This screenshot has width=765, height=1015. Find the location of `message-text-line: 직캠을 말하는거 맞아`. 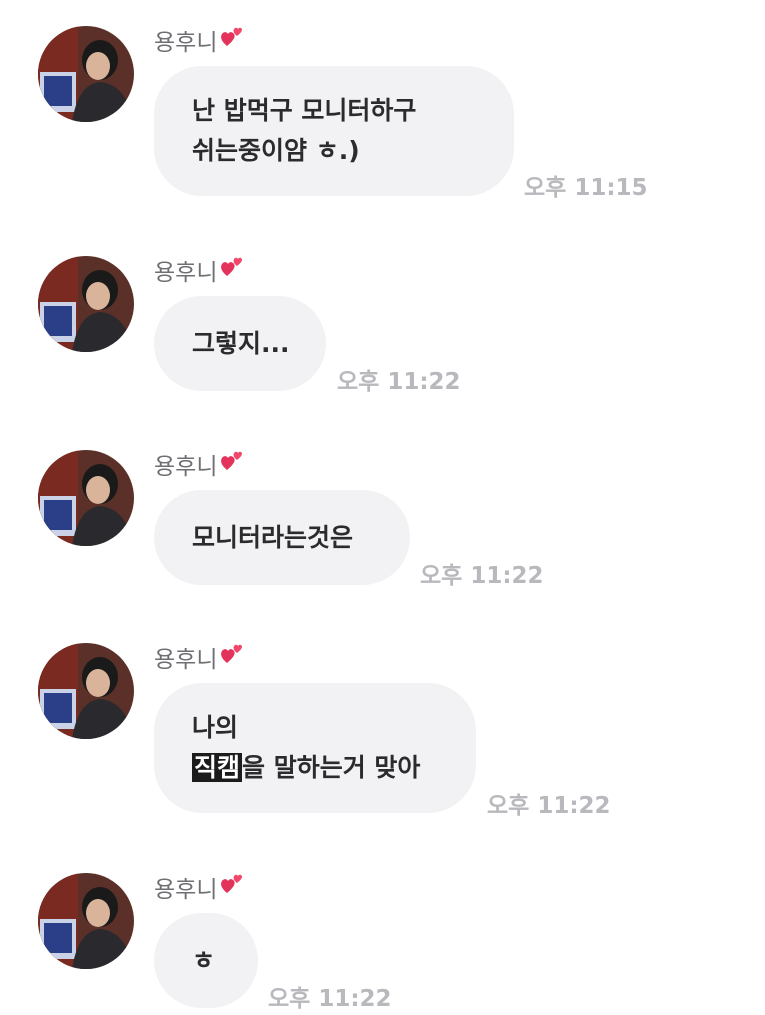

message-text-line: 직캠을 말하는거 맞아 is located at coordinates (315, 768).